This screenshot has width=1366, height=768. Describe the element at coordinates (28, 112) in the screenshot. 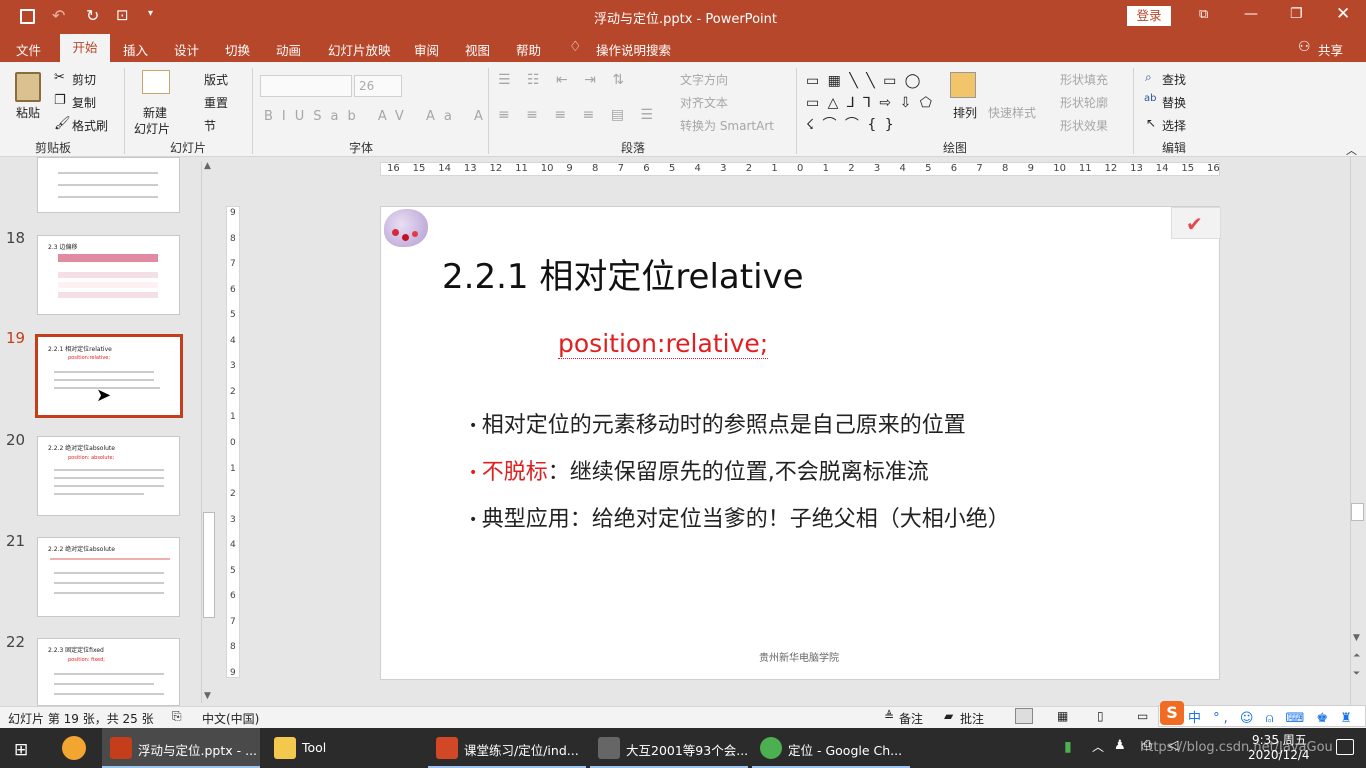

I see `paste-button: 粘贴` at that location.